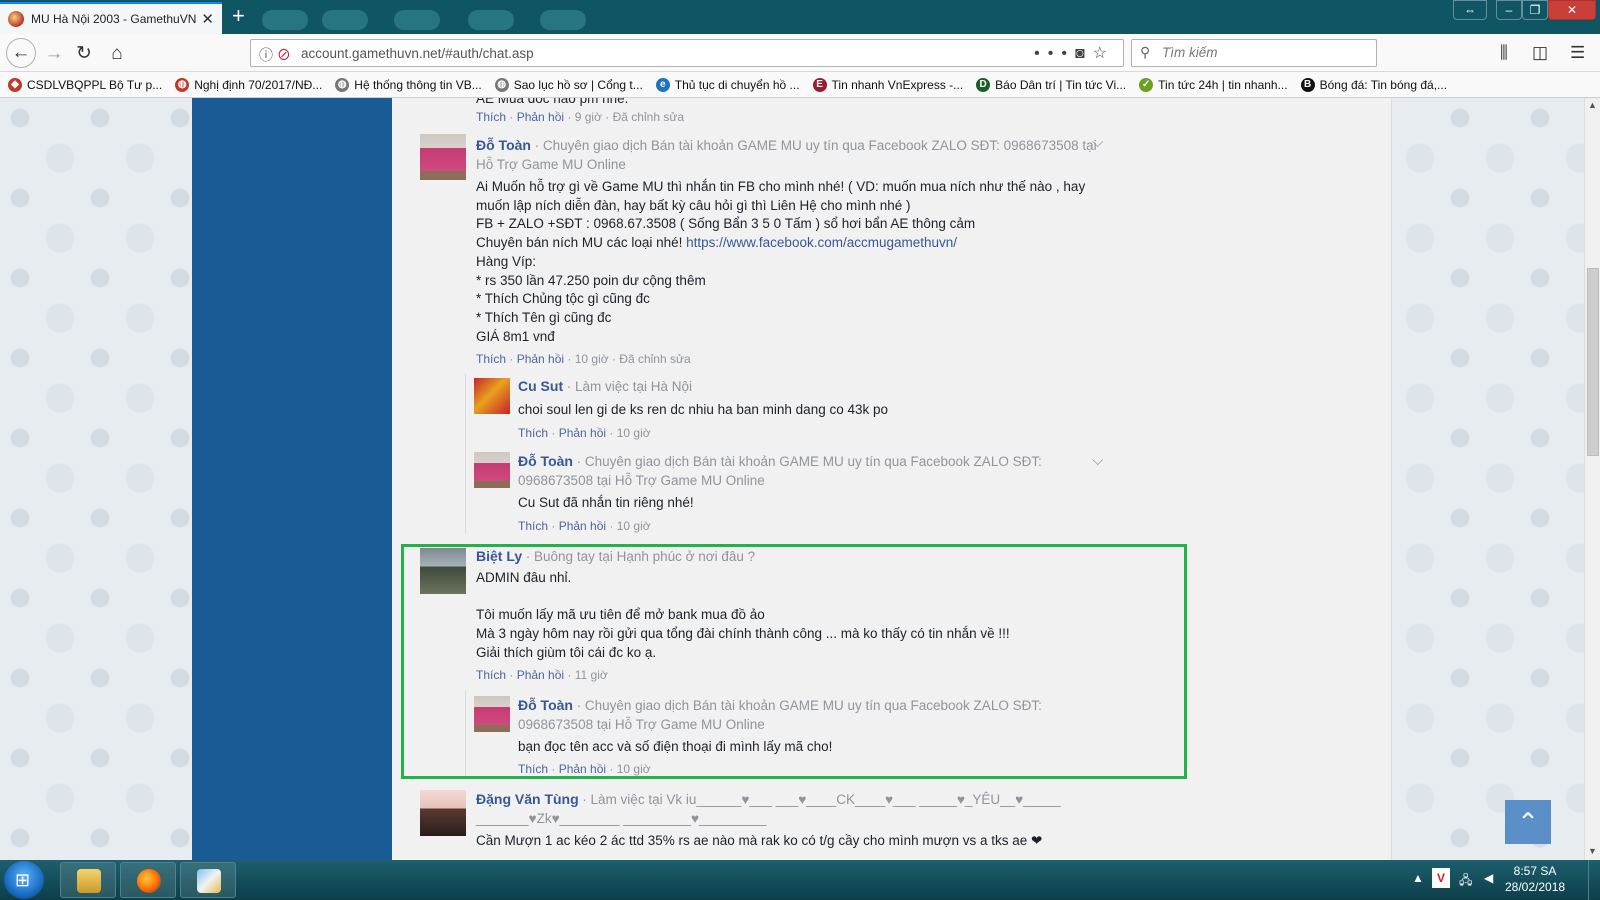 The height and width of the screenshot is (900, 1600). What do you see at coordinates (1418, 878) in the screenshot?
I see `tray-expand-icon: ▲` at bounding box center [1418, 878].